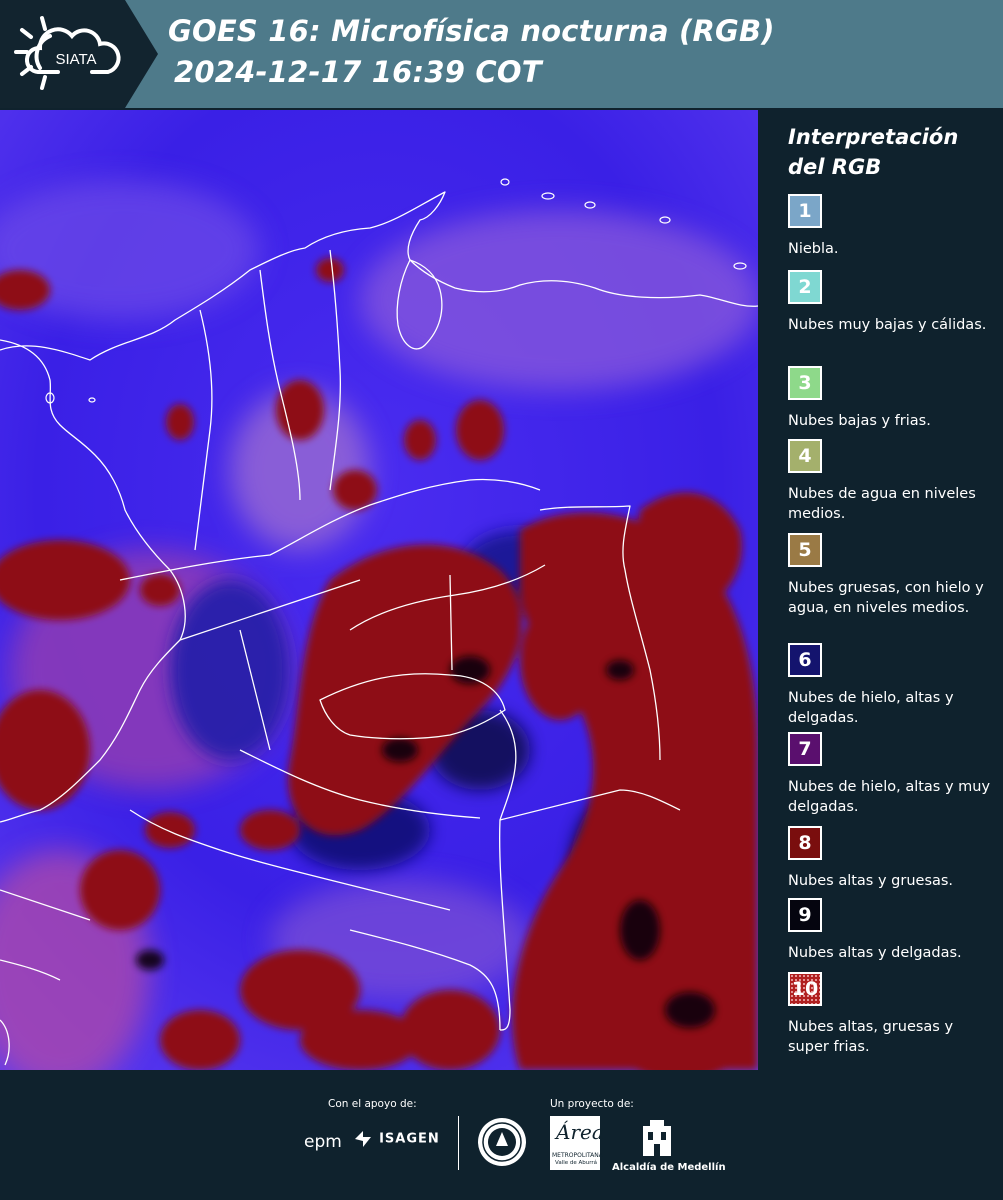 The image size is (1003, 1200). I want to click on legend-swatch: 2, so click(805, 287).